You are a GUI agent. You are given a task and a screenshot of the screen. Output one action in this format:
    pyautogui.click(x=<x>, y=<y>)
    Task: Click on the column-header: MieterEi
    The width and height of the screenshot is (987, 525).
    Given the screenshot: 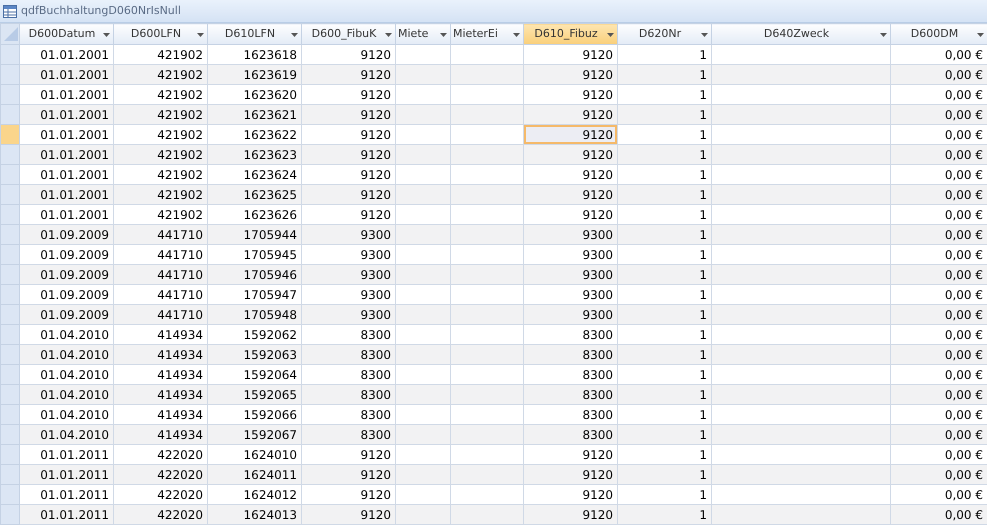 What is the action you would take?
    pyautogui.click(x=487, y=34)
    